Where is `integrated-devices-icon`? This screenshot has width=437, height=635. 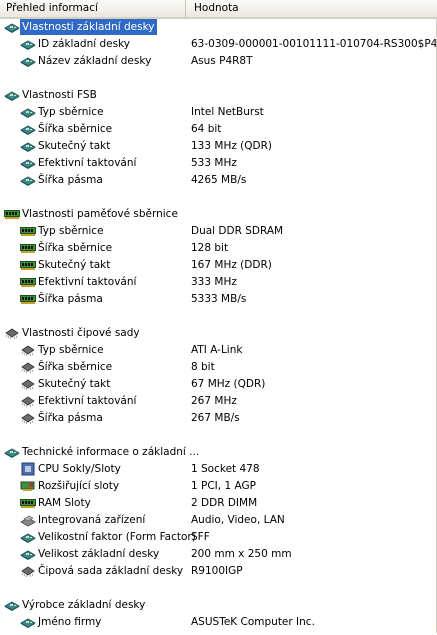 integrated-devices-icon is located at coordinates (28, 520).